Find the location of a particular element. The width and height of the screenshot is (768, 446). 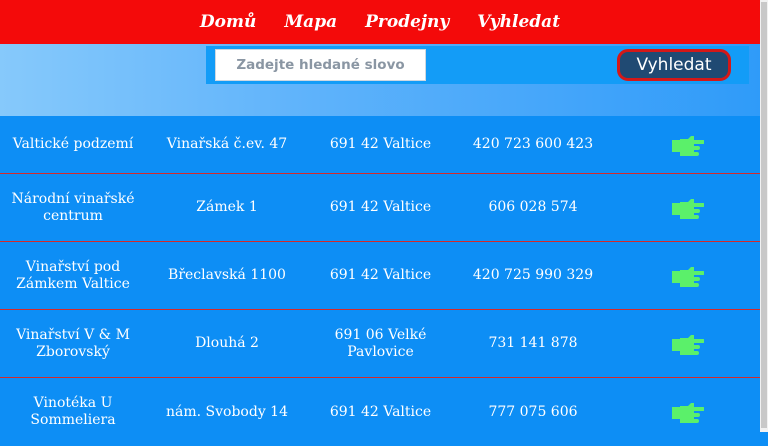

vertical-scrollbar is located at coordinates (764, 216).